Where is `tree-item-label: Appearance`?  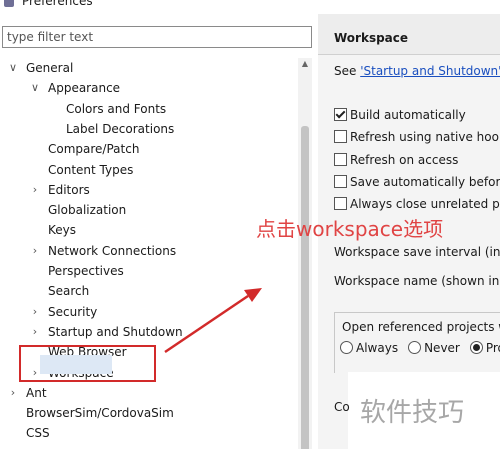
tree-item-label: Appearance is located at coordinates (84, 88).